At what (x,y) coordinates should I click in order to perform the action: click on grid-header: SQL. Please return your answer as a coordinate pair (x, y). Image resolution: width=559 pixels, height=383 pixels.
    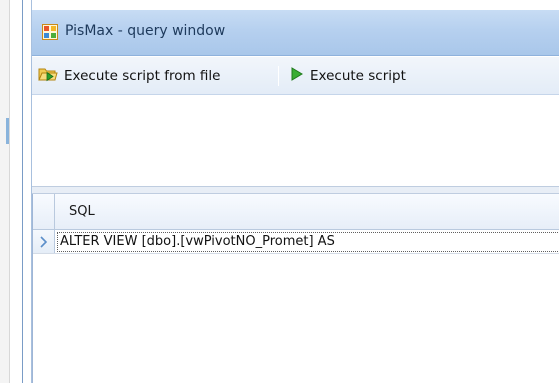
    Looking at the image, I should click on (296, 212).